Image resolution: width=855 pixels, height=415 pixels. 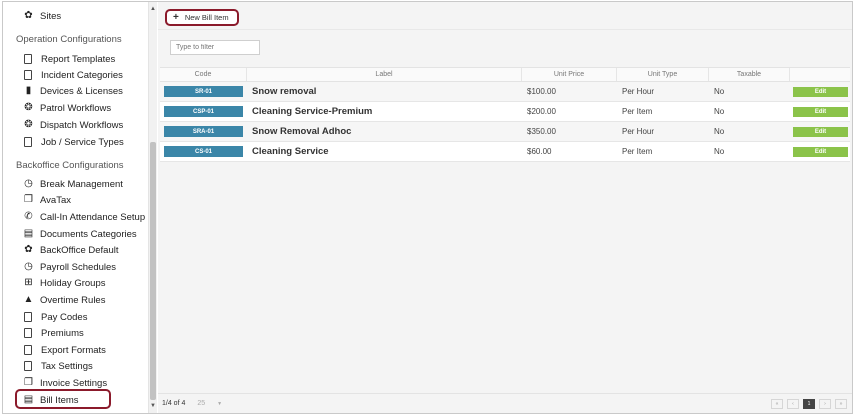 I want to click on current-page-button: 1, so click(x=809, y=404).